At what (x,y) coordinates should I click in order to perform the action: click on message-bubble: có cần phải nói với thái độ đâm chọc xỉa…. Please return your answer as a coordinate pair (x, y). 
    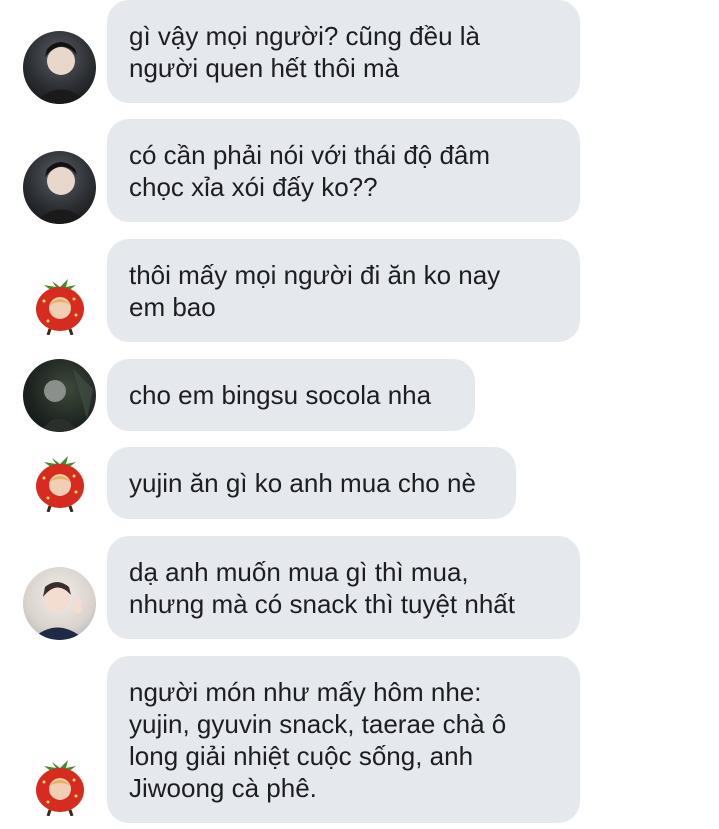
    Looking at the image, I should click on (343, 170).